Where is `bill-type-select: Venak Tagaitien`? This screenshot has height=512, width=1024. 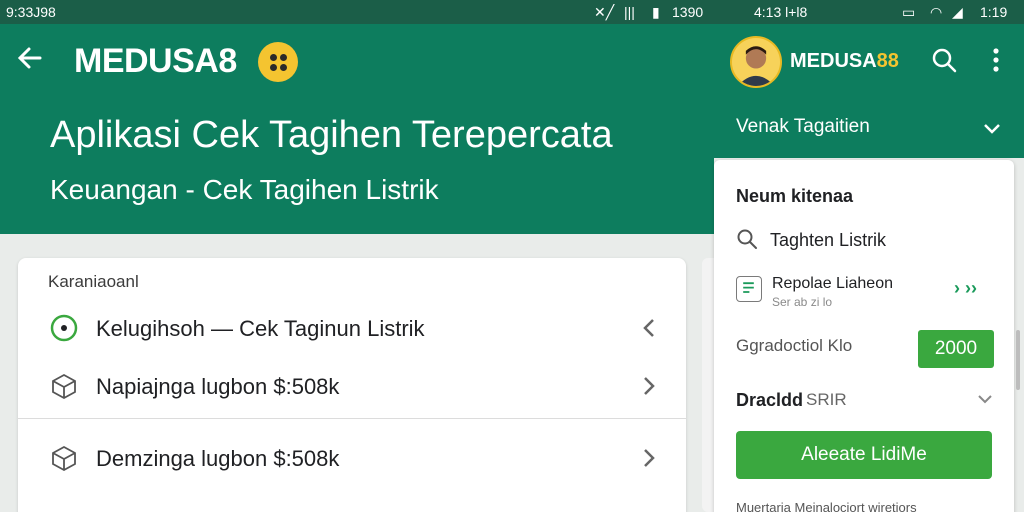 bill-type-select: Venak Tagaitien is located at coordinates (803, 127).